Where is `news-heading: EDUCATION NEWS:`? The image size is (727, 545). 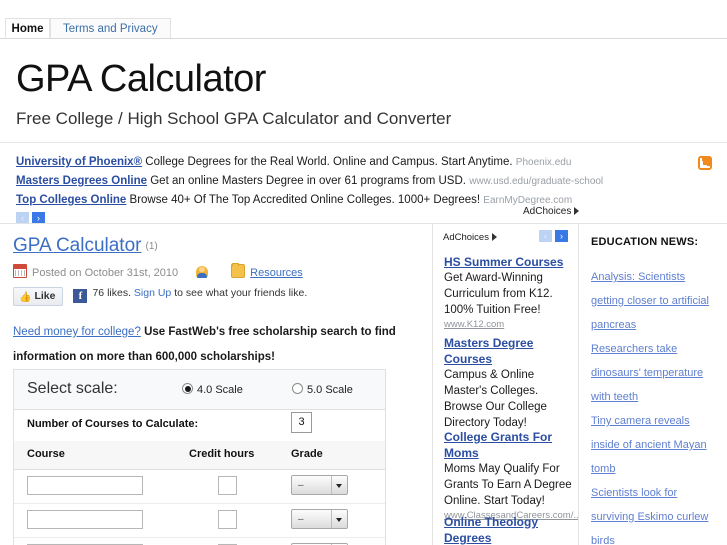 news-heading: EDUCATION NEWS: is located at coordinates (645, 242).